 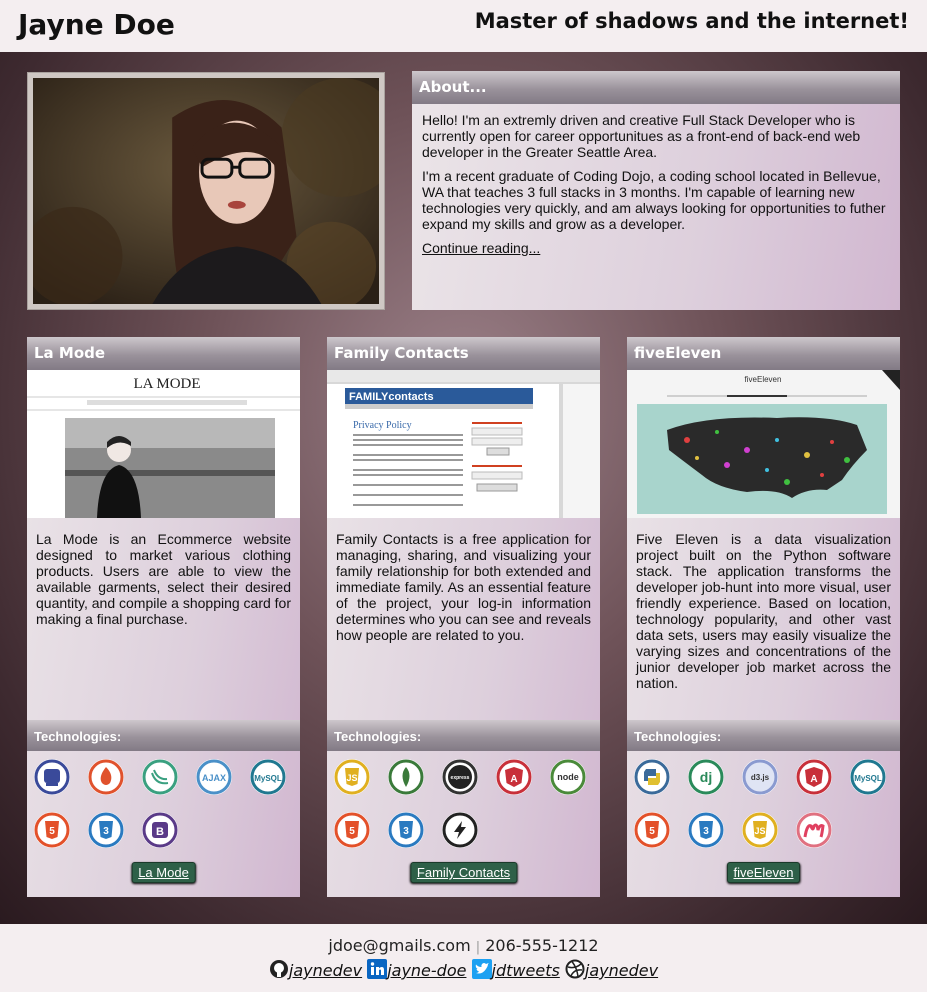 What do you see at coordinates (763, 379) in the screenshot?
I see `shot-brand-text: fiveEleven` at bounding box center [763, 379].